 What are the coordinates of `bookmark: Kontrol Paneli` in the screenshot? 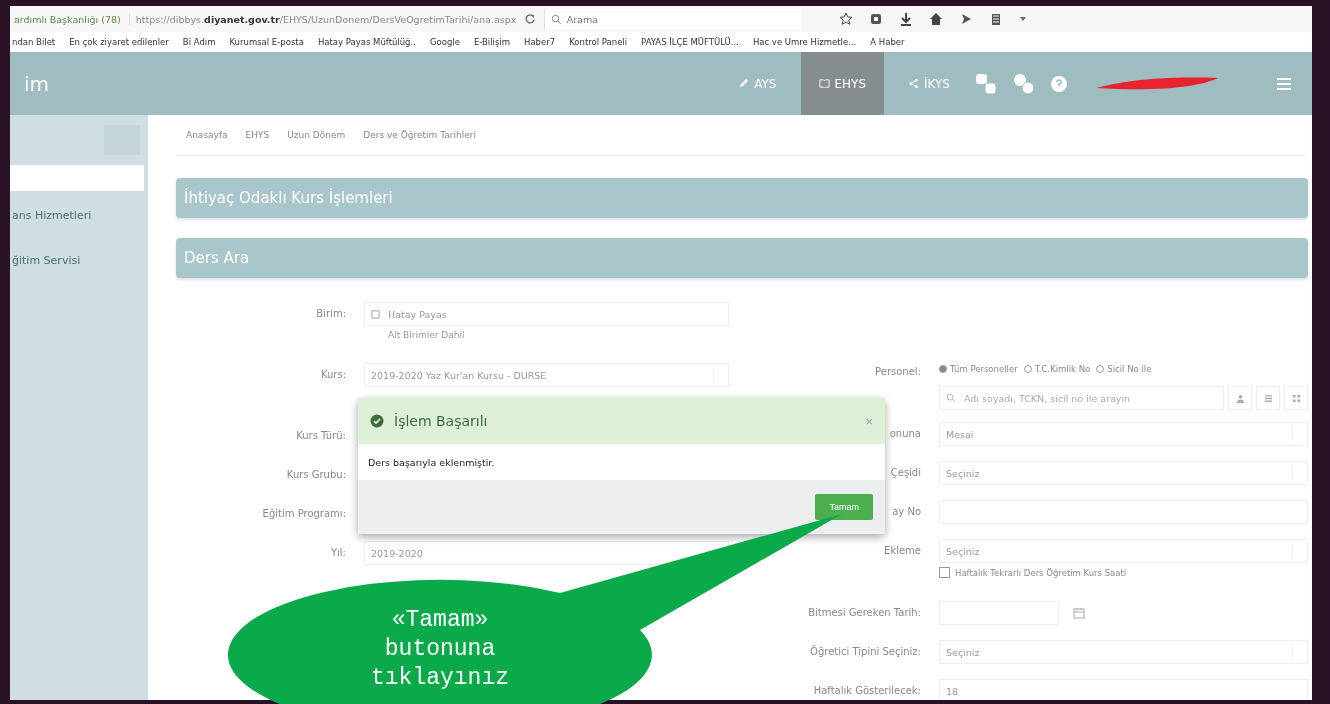 It's located at (598, 42).